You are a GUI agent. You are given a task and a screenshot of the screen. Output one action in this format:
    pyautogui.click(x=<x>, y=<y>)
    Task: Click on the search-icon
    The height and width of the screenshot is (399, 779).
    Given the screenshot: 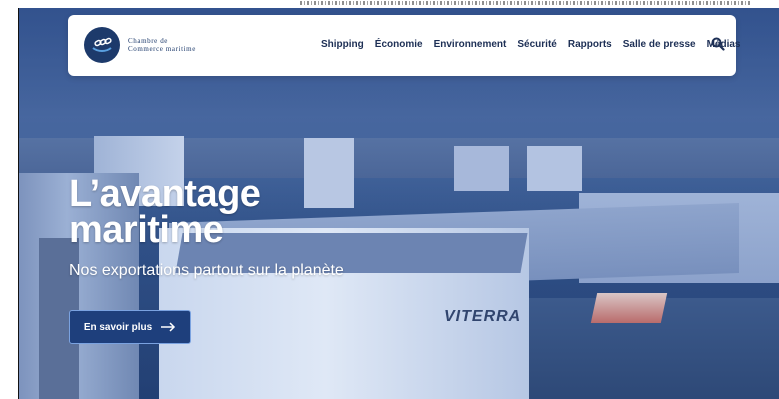 What is the action you would take?
    pyautogui.click(x=718, y=44)
    